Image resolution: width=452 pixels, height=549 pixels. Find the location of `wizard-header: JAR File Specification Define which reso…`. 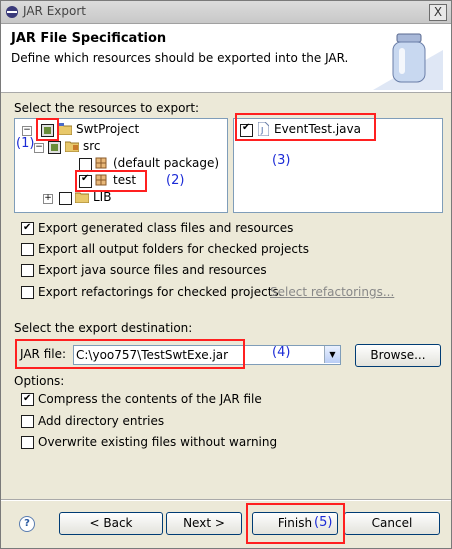

wizard-header: JAR File Specification Define which reso… is located at coordinates (226, 58).